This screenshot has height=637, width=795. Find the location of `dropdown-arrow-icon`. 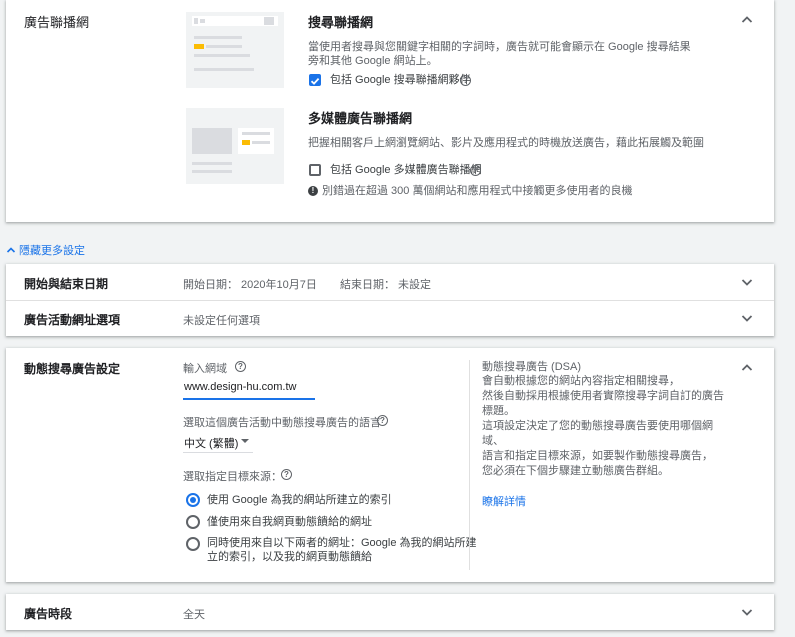

dropdown-arrow-icon is located at coordinates (245, 441).